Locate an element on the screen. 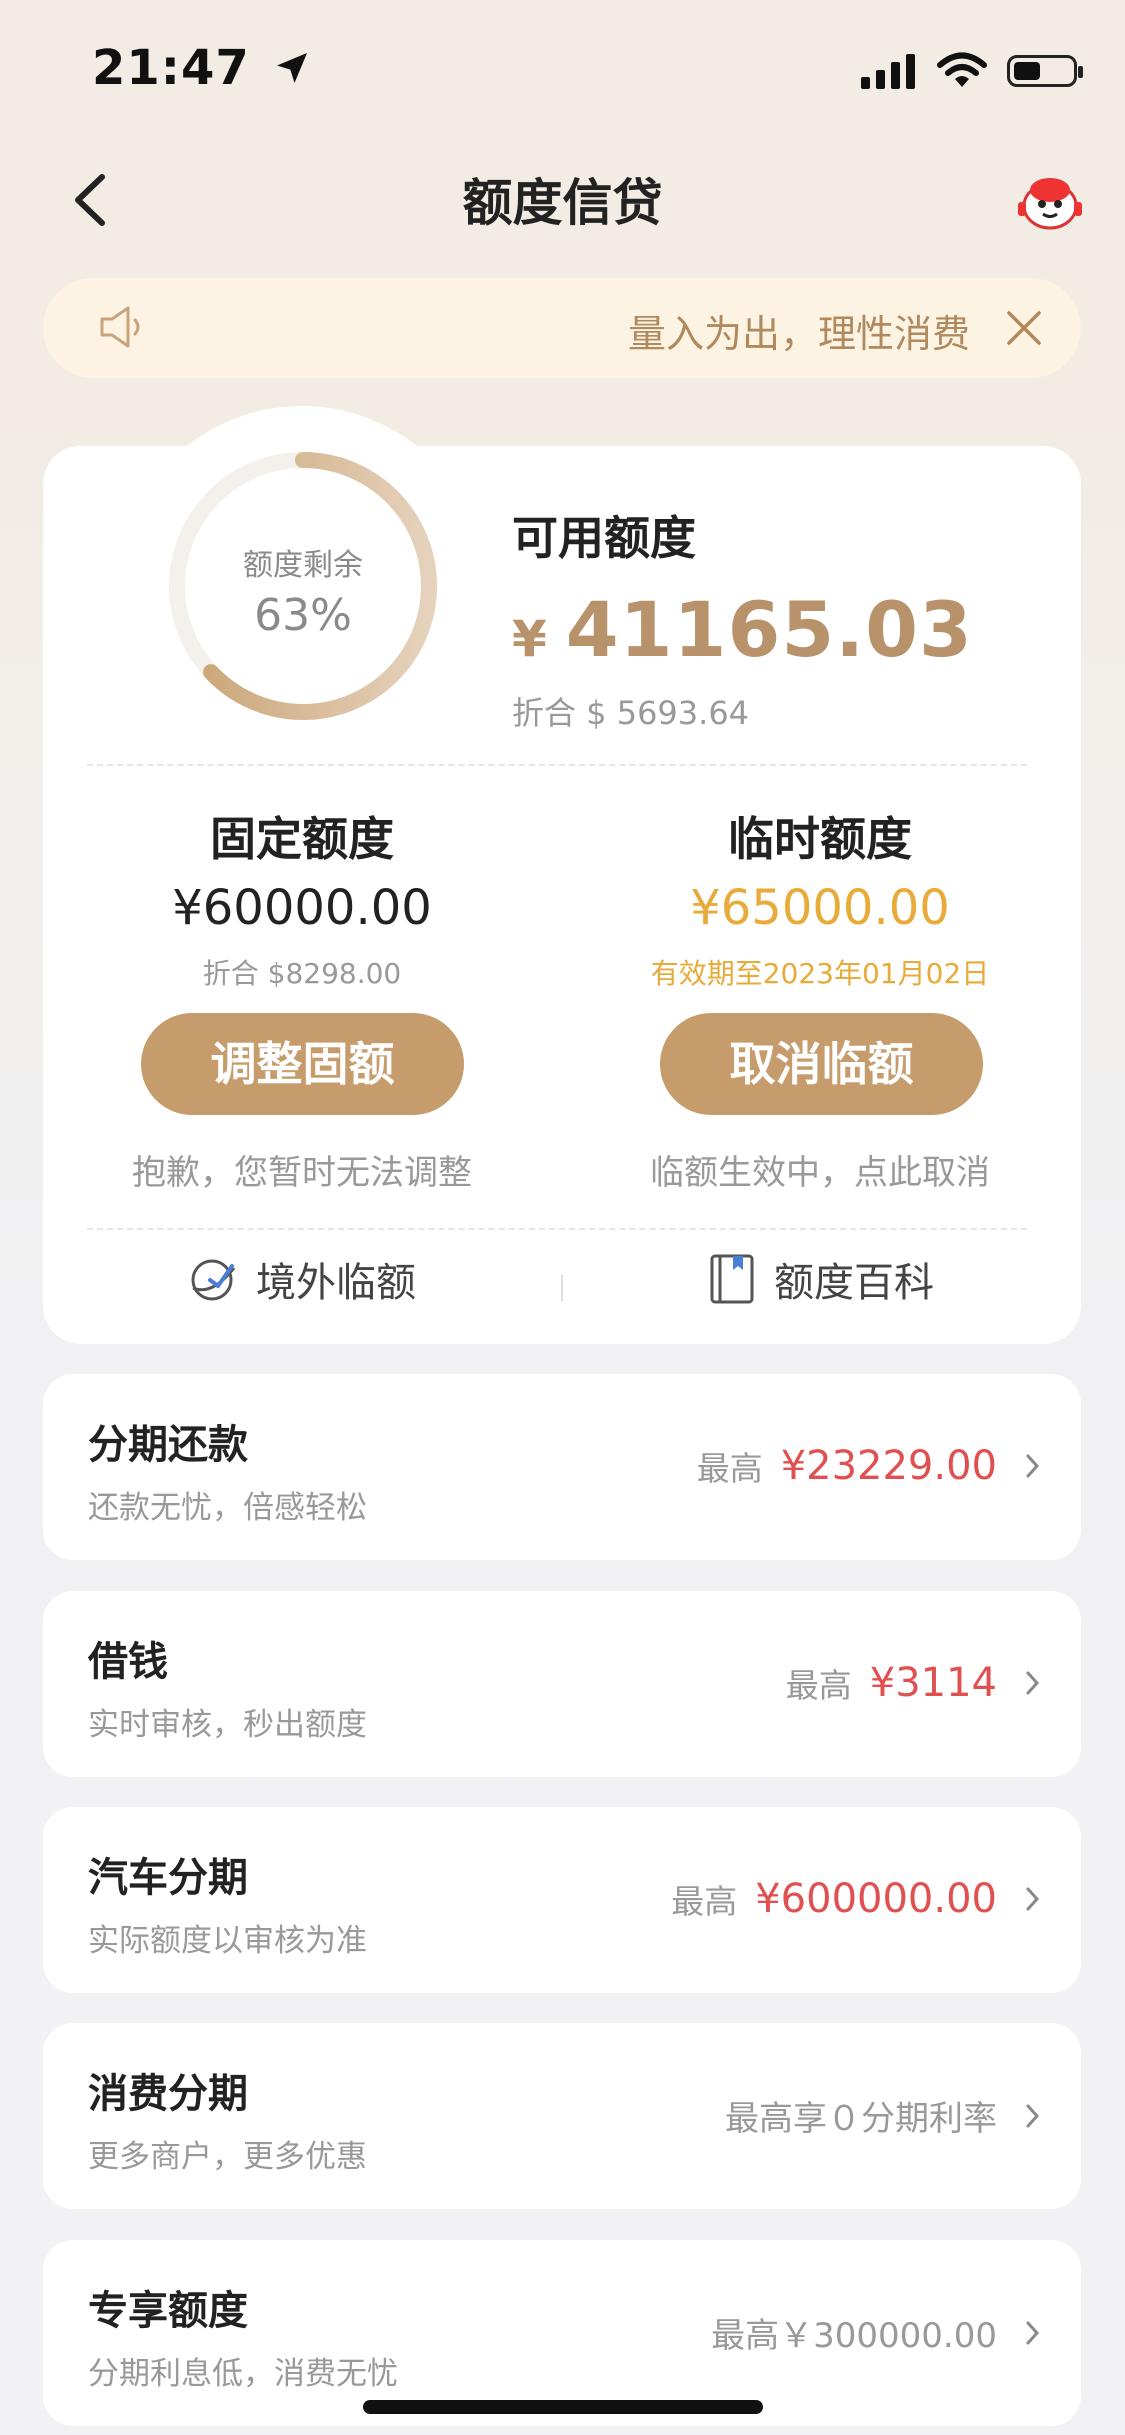 Image resolution: width=1125 pixels, height=2435 pixels. available-amount: ¥41165.03 is located at coordinates (742, 629).